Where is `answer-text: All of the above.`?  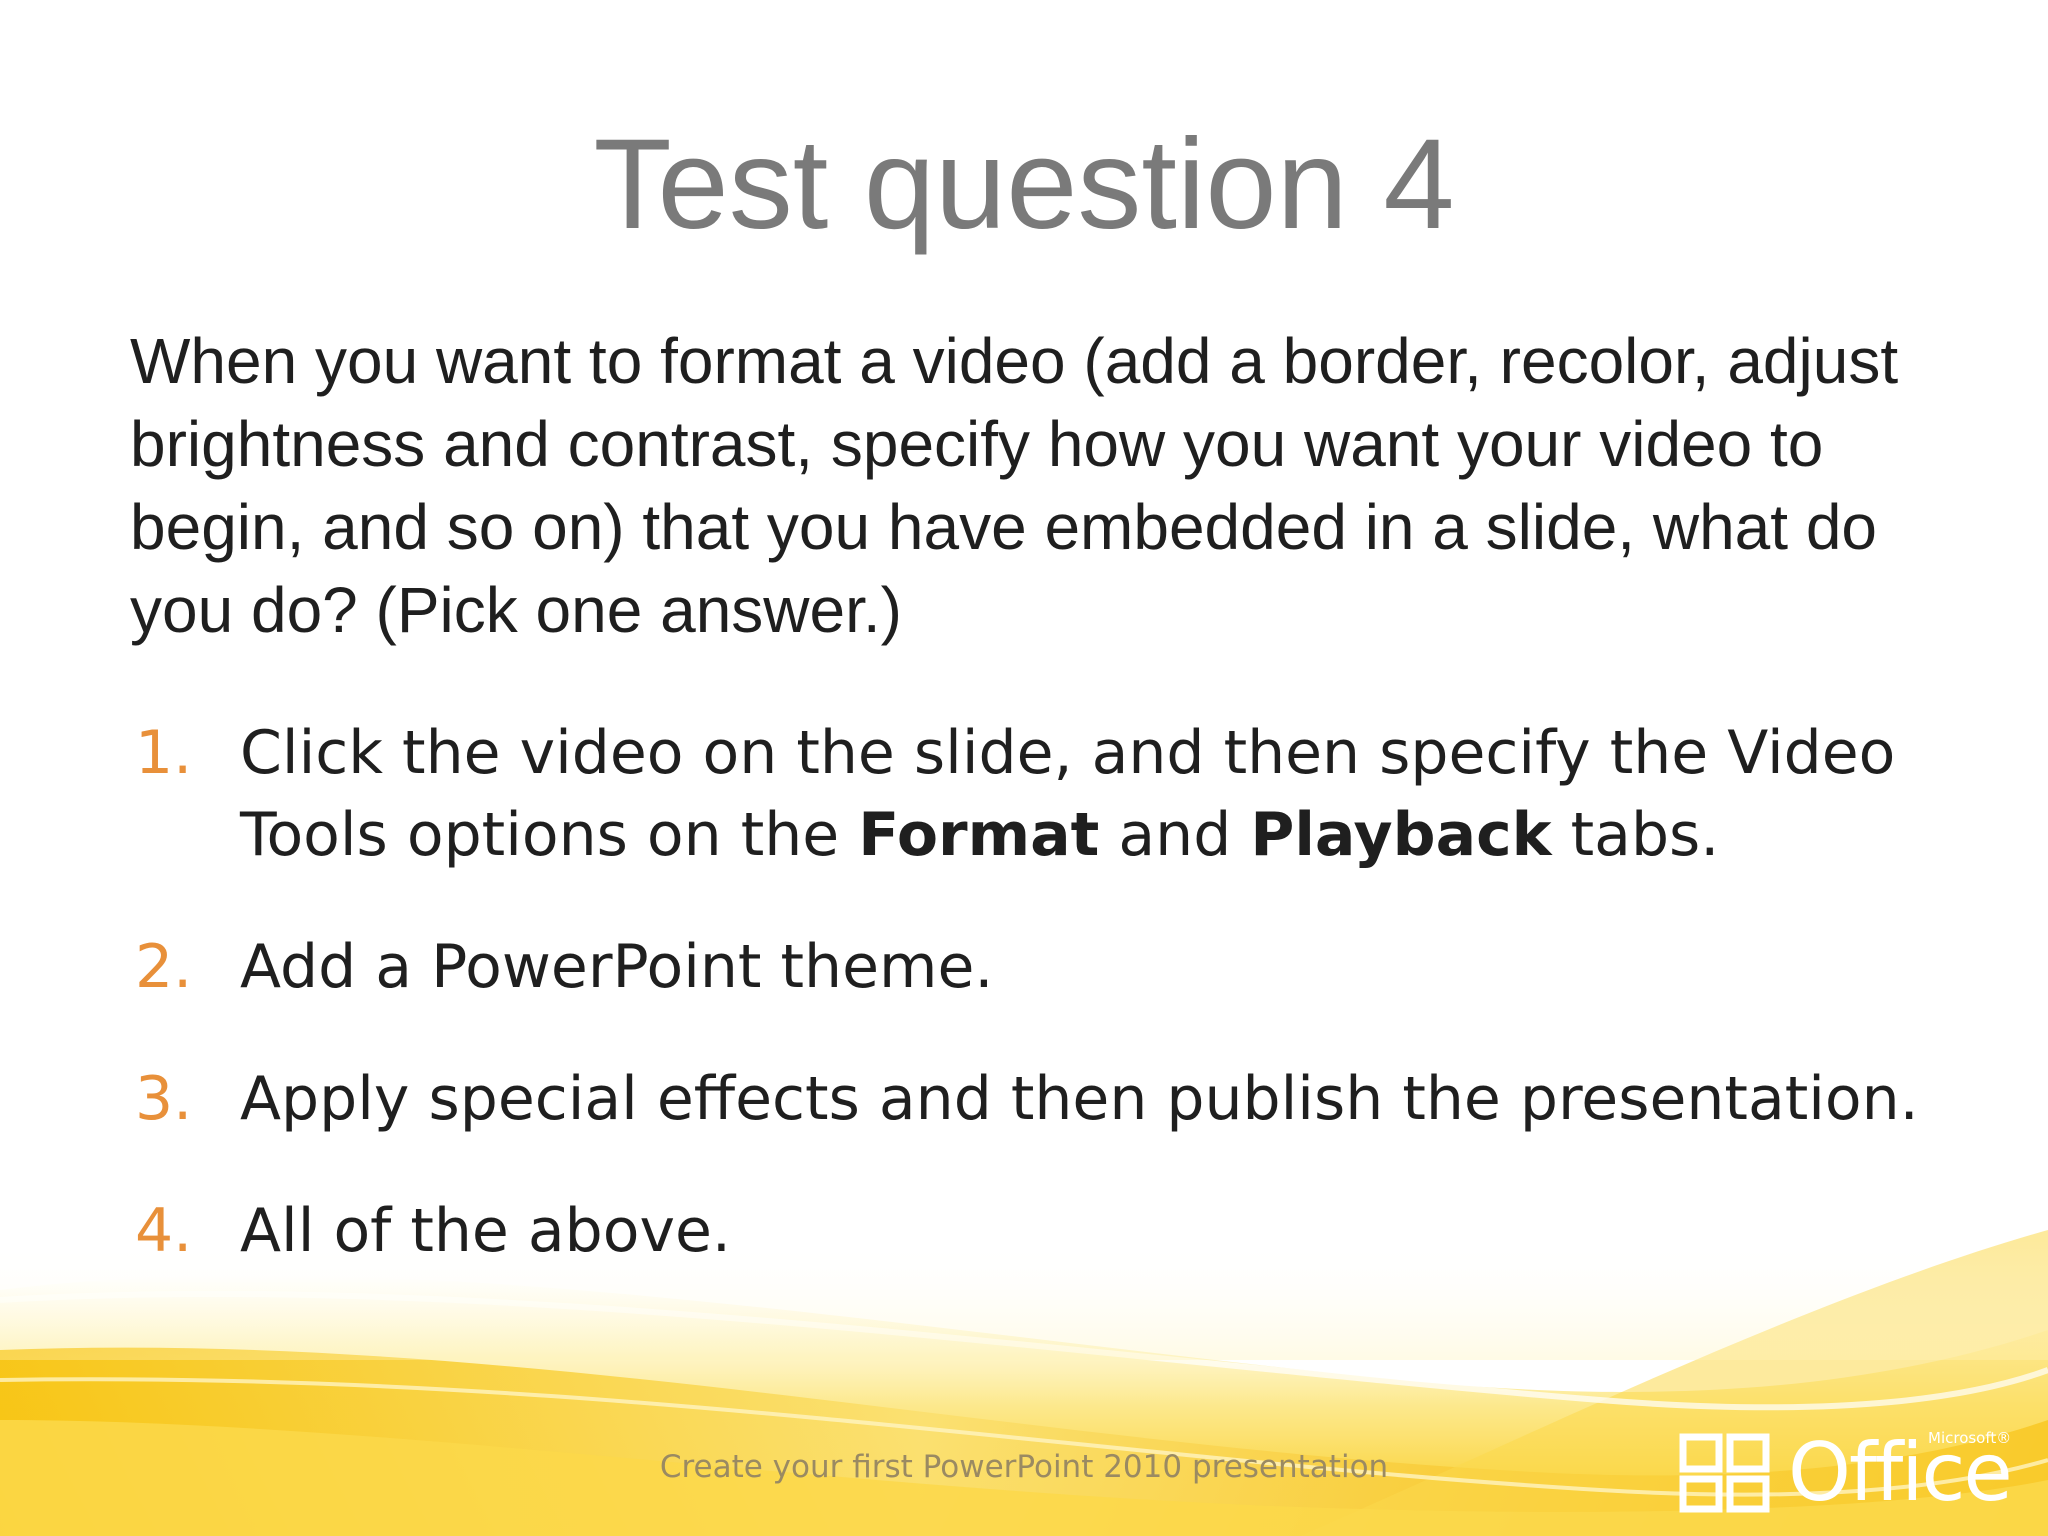 answer-text: All of the above. is located at coordinates (485, 1231).